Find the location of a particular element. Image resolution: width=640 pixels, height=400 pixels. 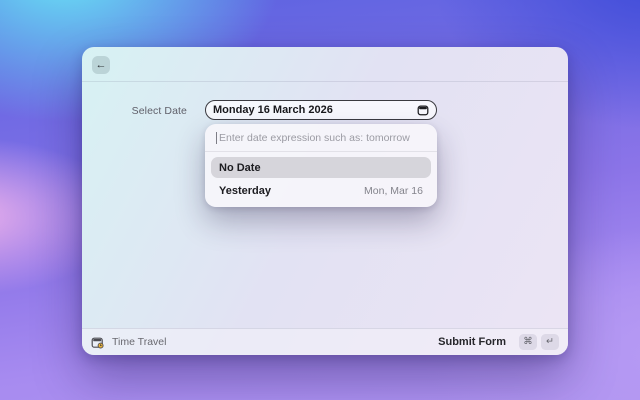

dropdown-options-list: No Date Yesterday Mon, Mar 16 is located at coordinates (321, 179).